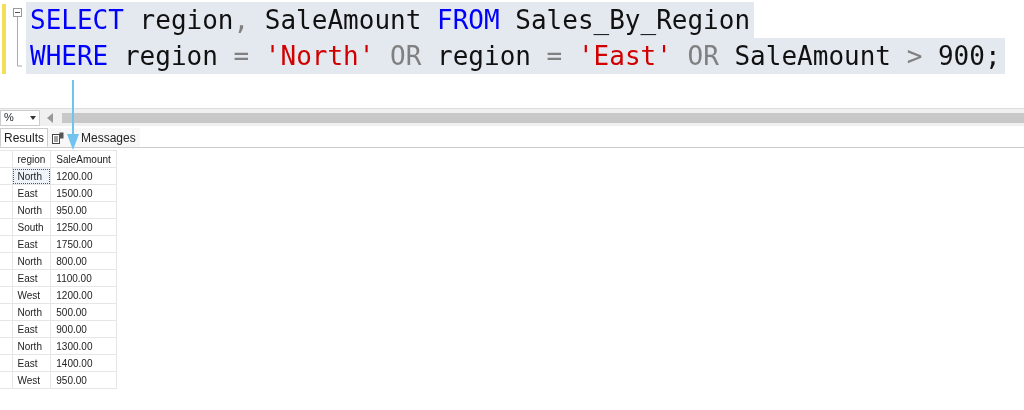  What do you see at coordinates (50, 117) in the screenshot?
I see `scroll-left-icon` at bounding box center [50, 117].